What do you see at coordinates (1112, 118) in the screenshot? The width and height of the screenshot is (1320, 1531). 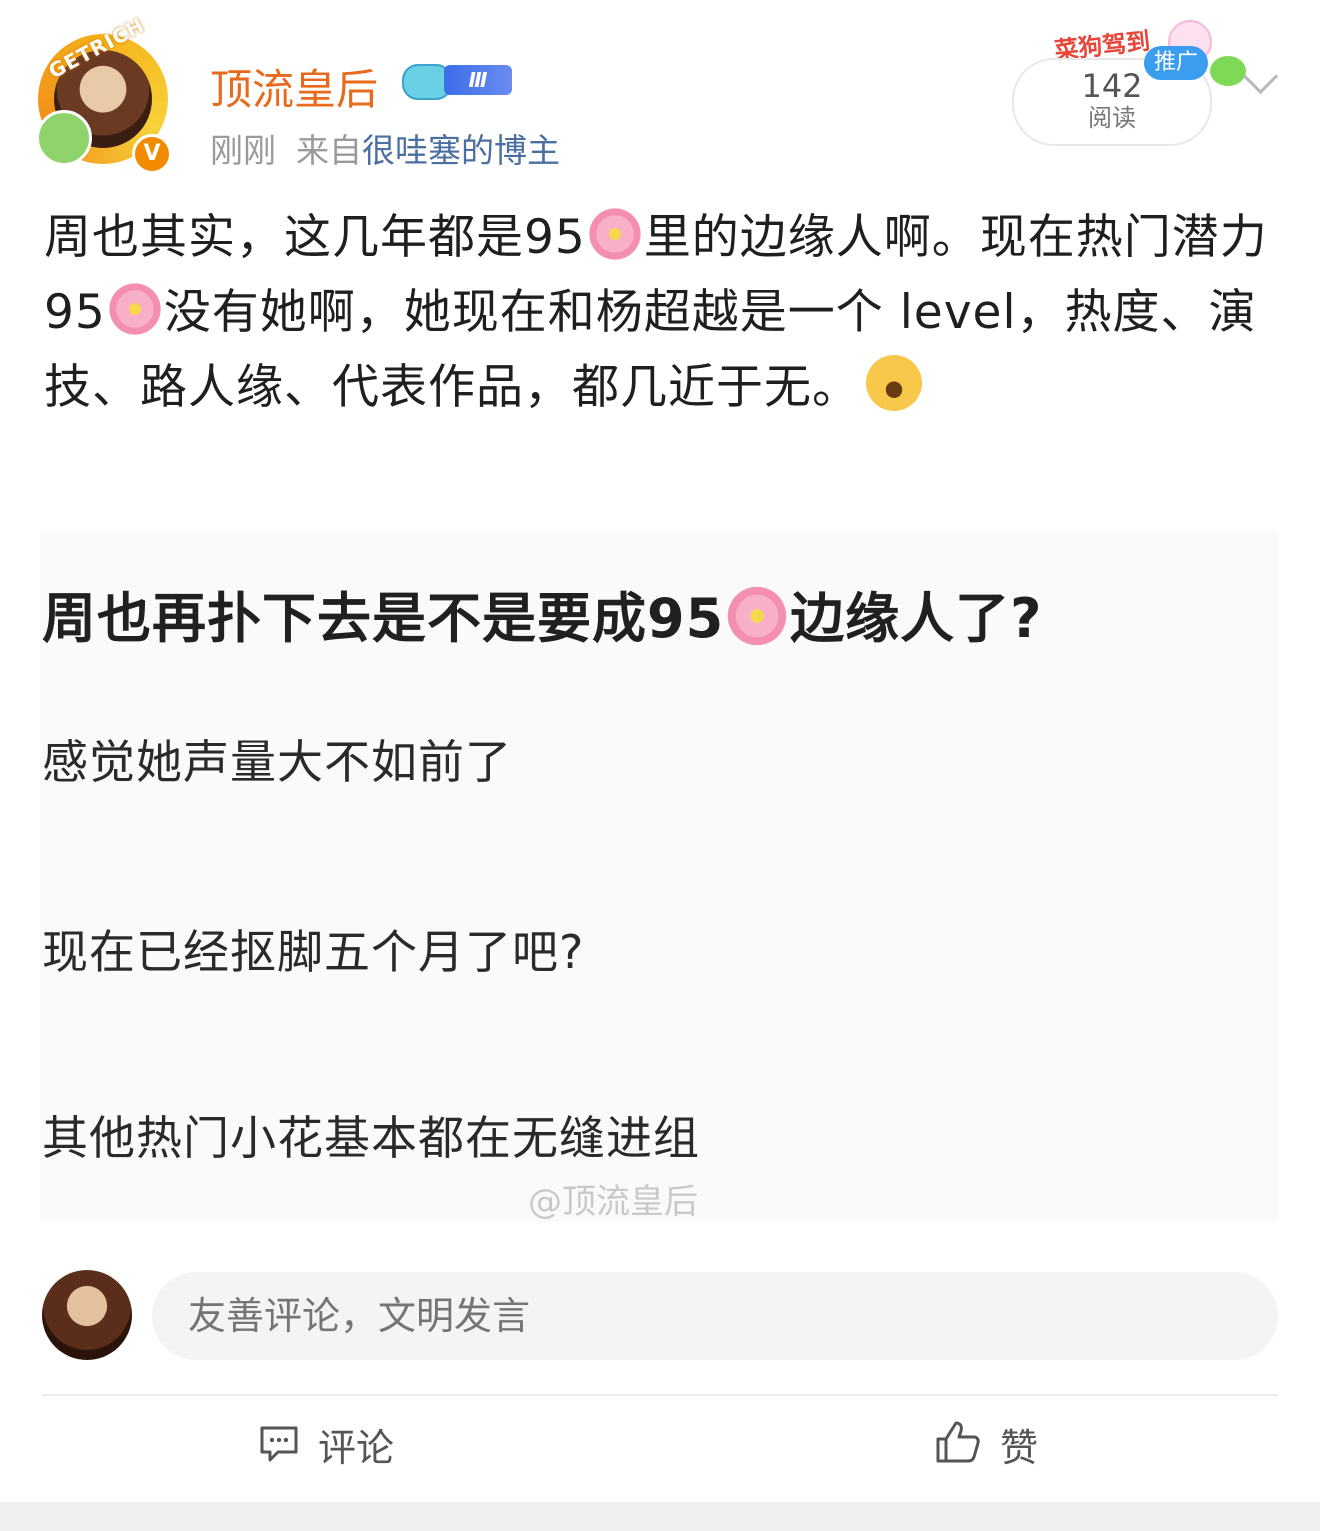 I see `read-label: 阅读` at bounding box center [1112, 118].